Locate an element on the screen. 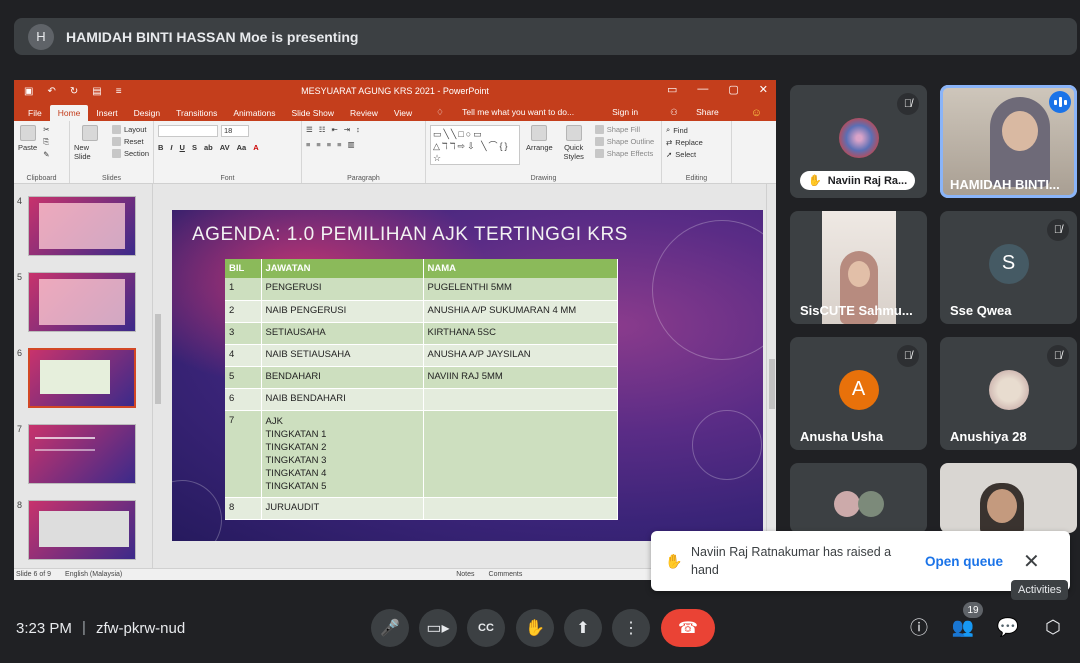 The image size is (1080, 663). captions-button: CC is located at coordinates (486, 628).